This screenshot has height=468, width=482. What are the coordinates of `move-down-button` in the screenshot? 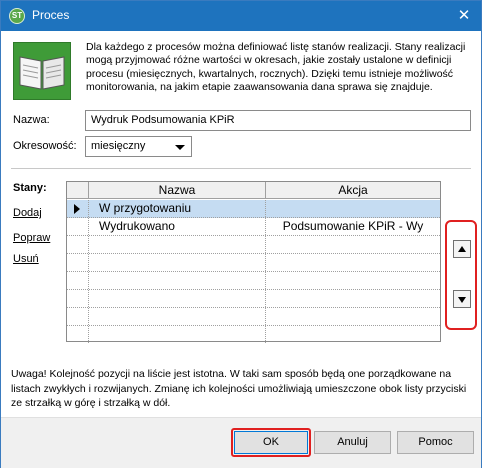 It's located at (462, 299).